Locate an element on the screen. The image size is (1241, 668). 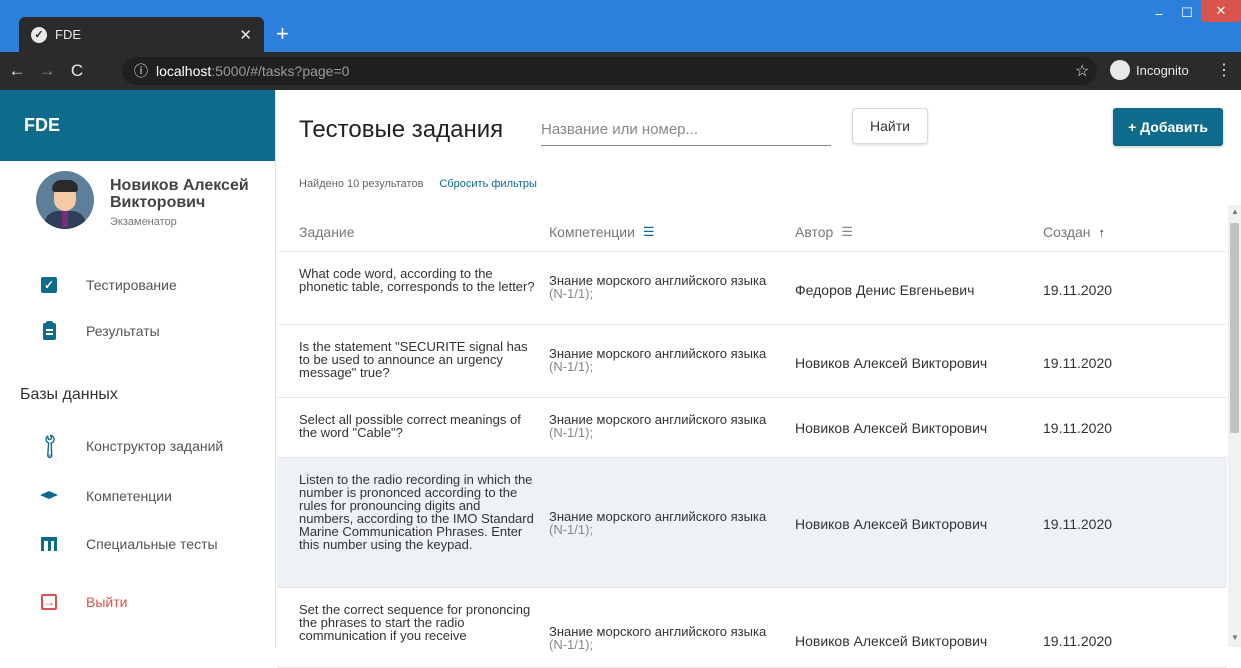
graduation-cap-icon is located at coordinates (49, 496).